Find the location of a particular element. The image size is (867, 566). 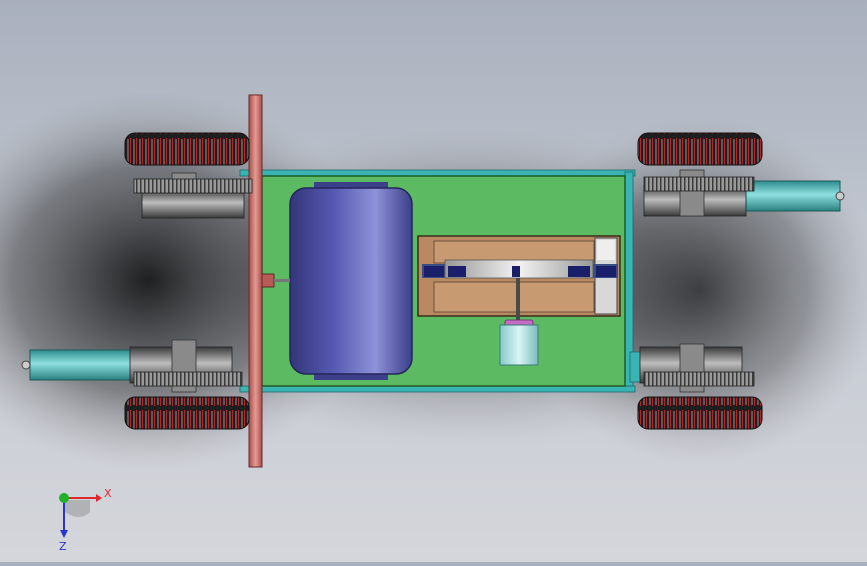

z-axis-label: Z is located at coordinates (63, 546).